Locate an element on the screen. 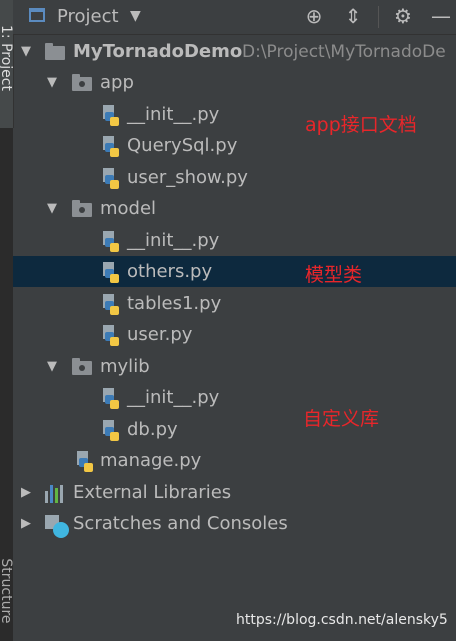  left-tool-strip: 1: Project Structure is located at coordinates (7, 320).